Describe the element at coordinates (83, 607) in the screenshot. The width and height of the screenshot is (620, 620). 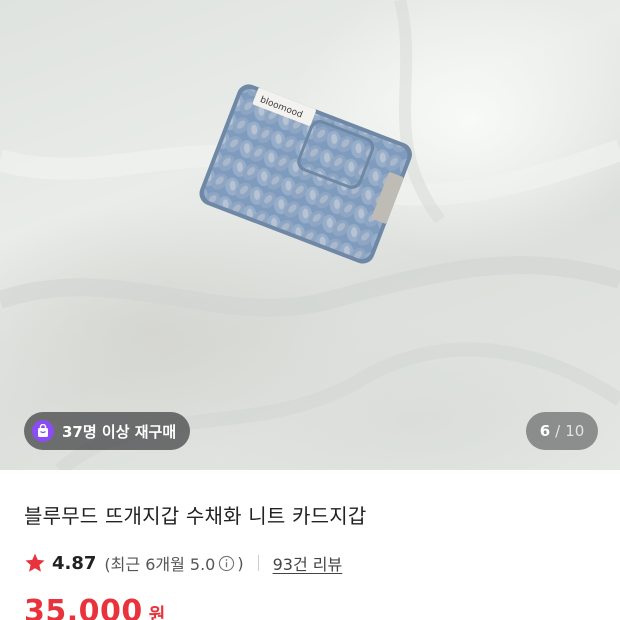
I see `price-amount: 35,000` at that location.